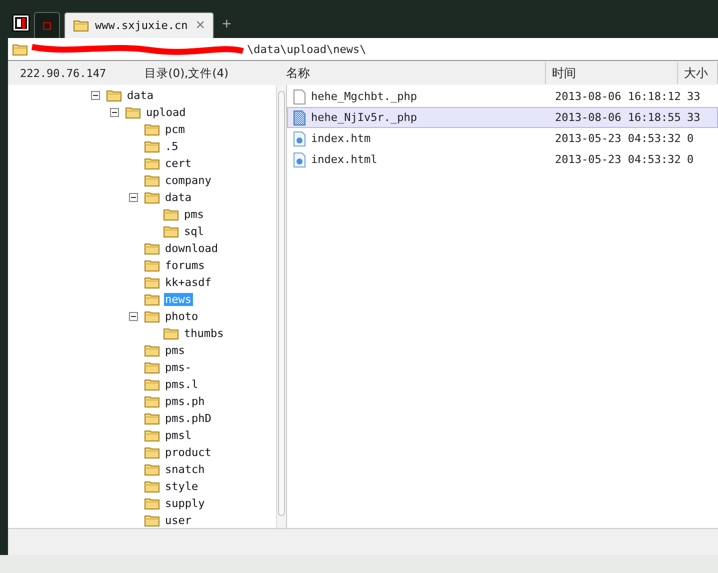 The width and height of the screenshot is (718, 573). I want to click on folder-name: kk+asdf, so click(188, 282).